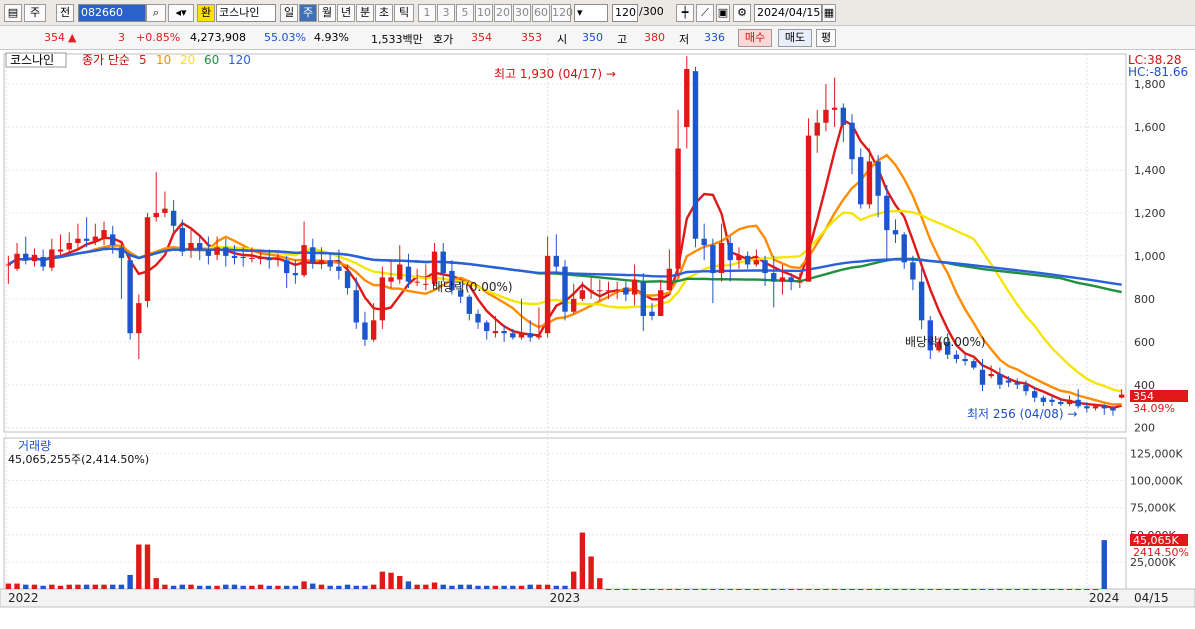  I want to click on prev-button: 전, so click(65, 13).